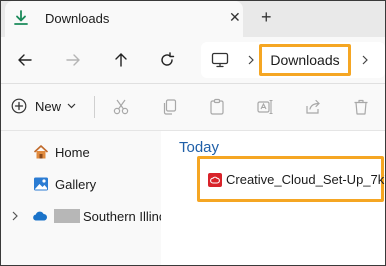 Image resolution: width=386 pixels, height=266 pixels. Describe the element at coordinates (306, 179) in the screenshot. I see `file-name: Creative_Cloud_Set-Up_7k75` at that location.